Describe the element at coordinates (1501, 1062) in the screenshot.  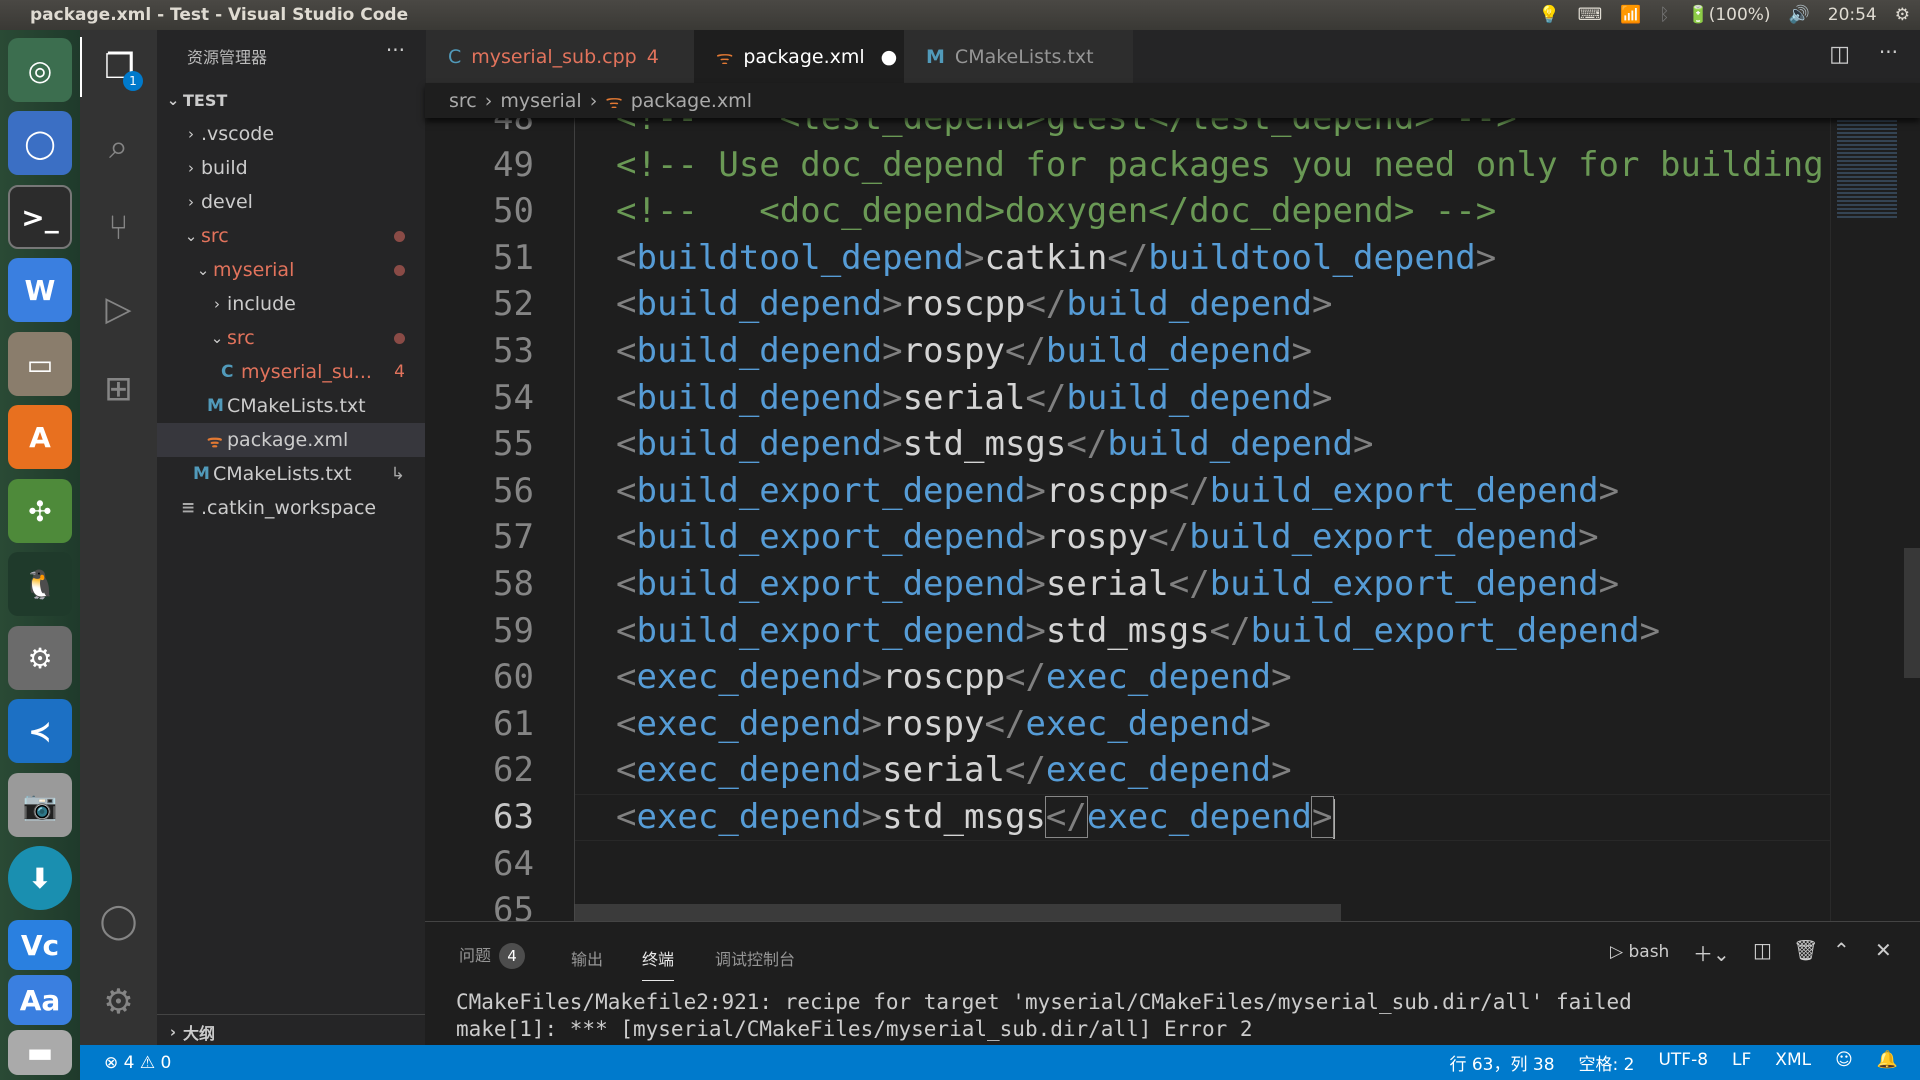
I see `cursor-position: 行 63，列 38` at that location.